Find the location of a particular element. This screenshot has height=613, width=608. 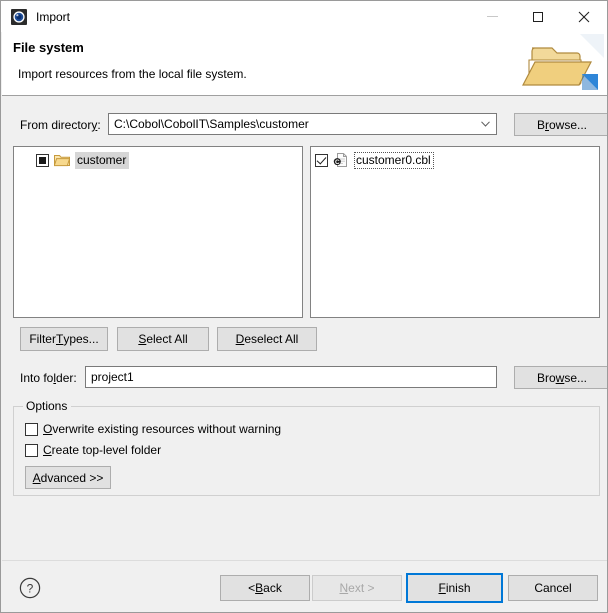

close-icon is located at coordinates (584, 16).